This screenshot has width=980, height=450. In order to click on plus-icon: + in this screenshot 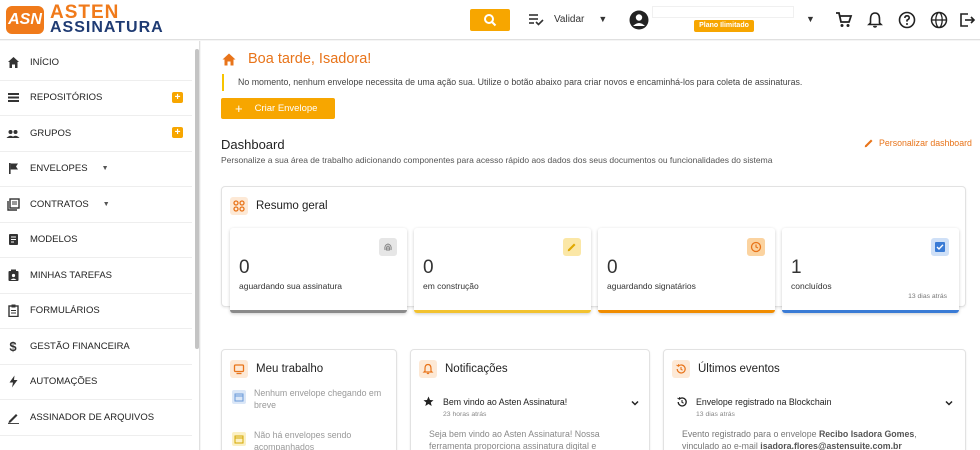, I will do `click(239, 108)`.